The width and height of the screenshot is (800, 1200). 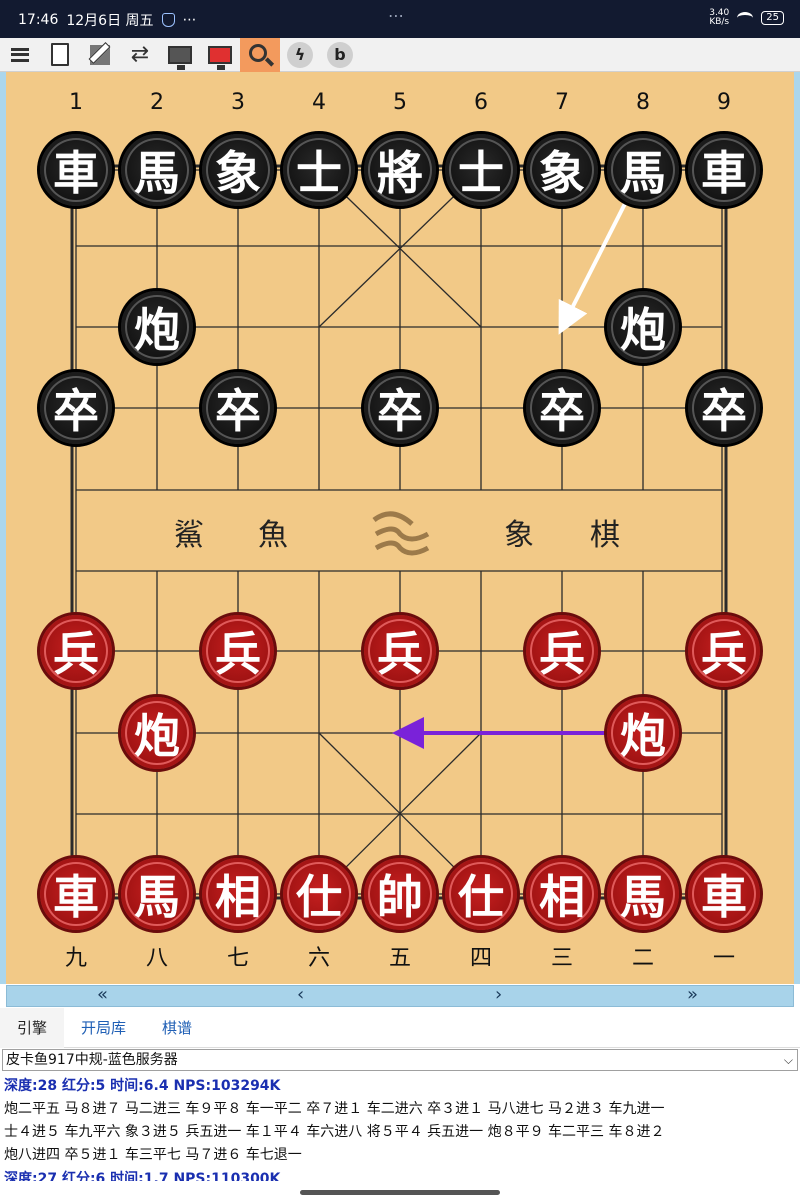 I want to click on flash-button: ϟ, so click(x=300, y=55).